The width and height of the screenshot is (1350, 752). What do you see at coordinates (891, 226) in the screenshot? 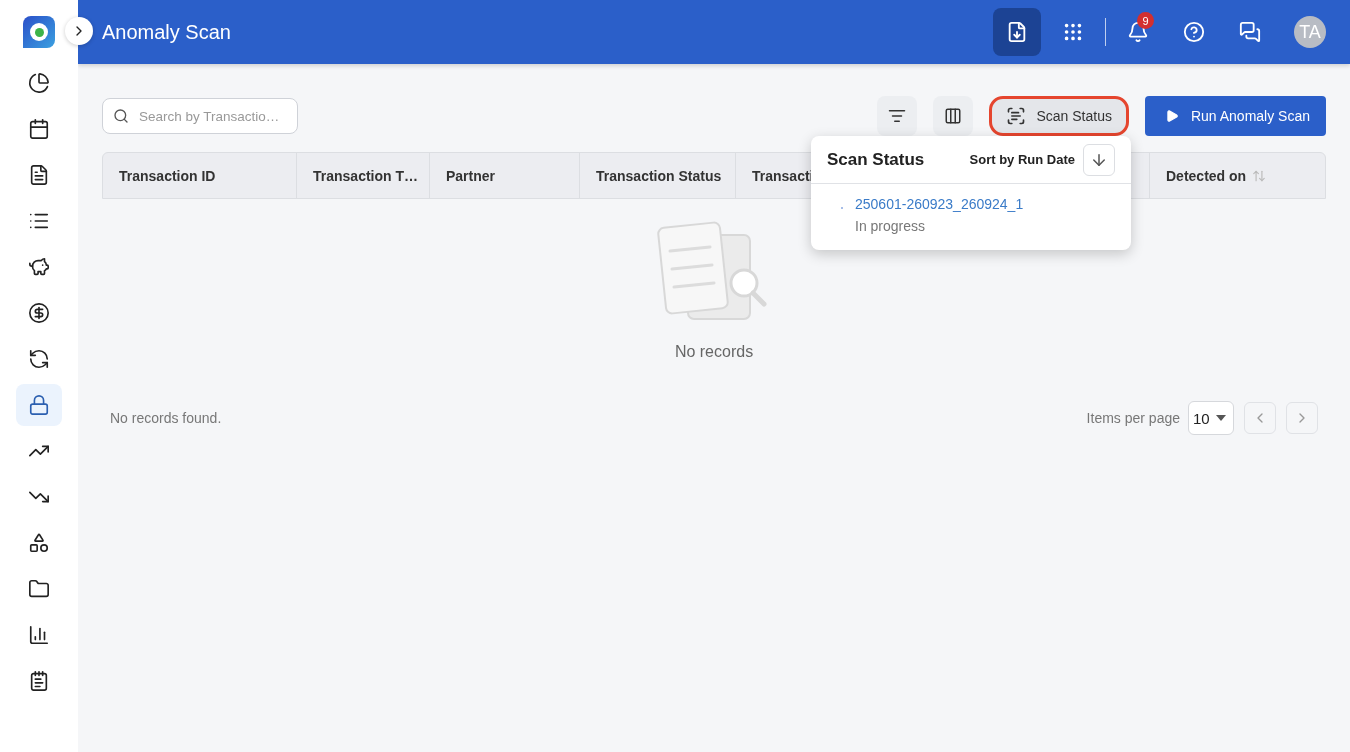
I see `scan-status-text: In progress` at bounding box center [891, 226].